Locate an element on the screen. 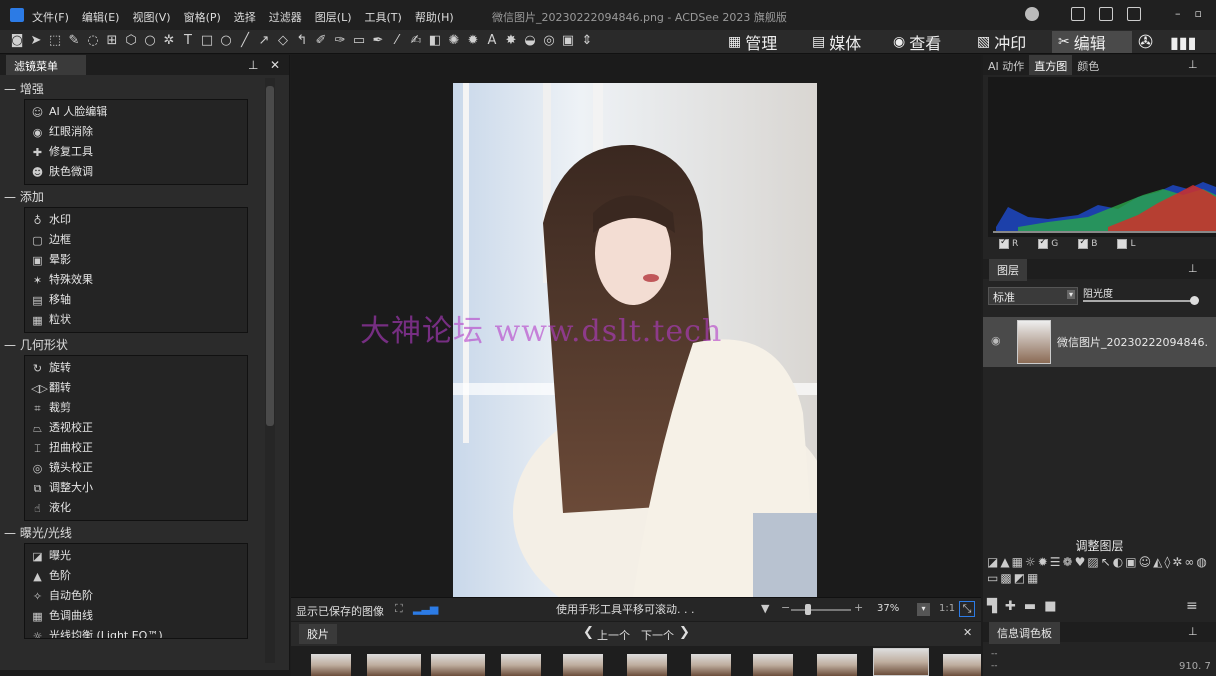 Image resolution: width=1216 pixels, height=676 pixels. mask-tool-icon: ◎ is located at coordinates (549, 41).